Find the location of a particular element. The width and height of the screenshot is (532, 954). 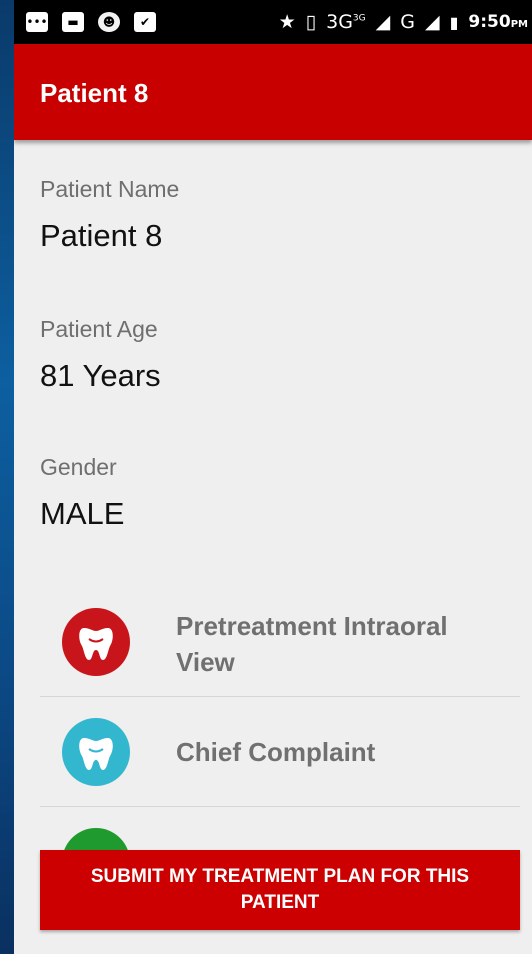

page-title: Patient 8 is located at coordinates (94, 93).